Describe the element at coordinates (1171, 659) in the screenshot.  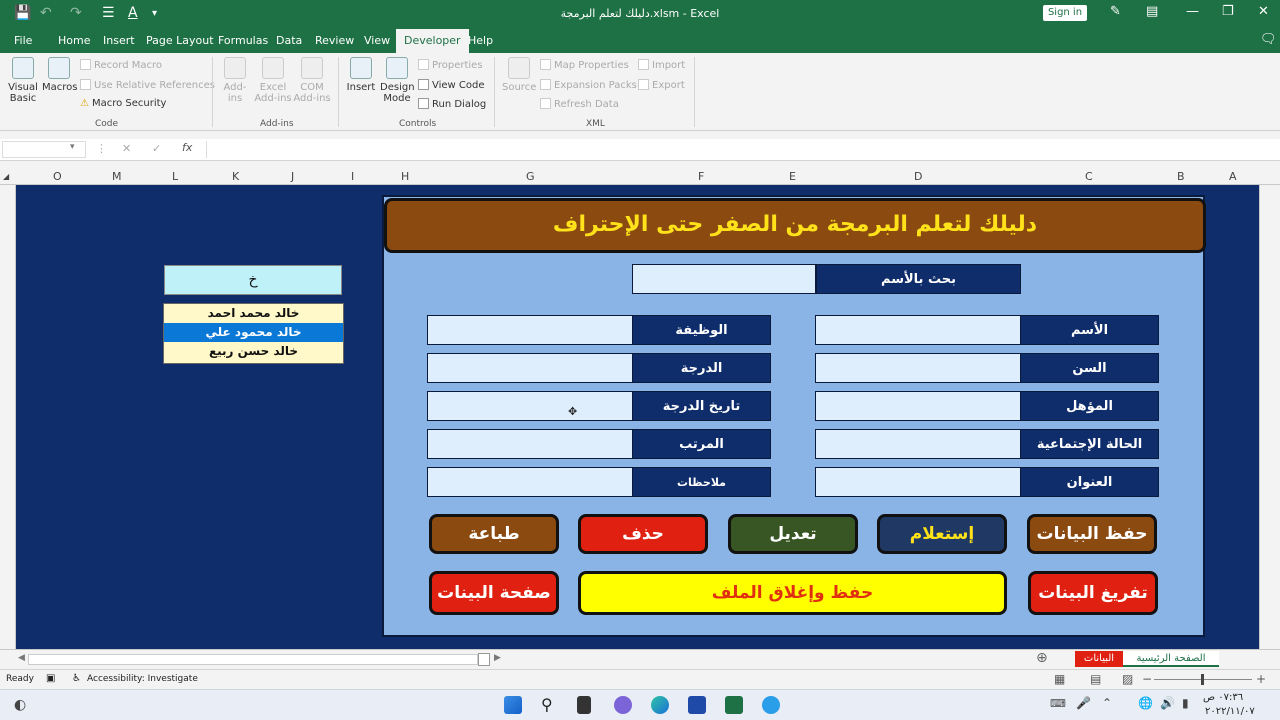
I see `sheet-tab-home: الصفحة الرئيسية` at that location.